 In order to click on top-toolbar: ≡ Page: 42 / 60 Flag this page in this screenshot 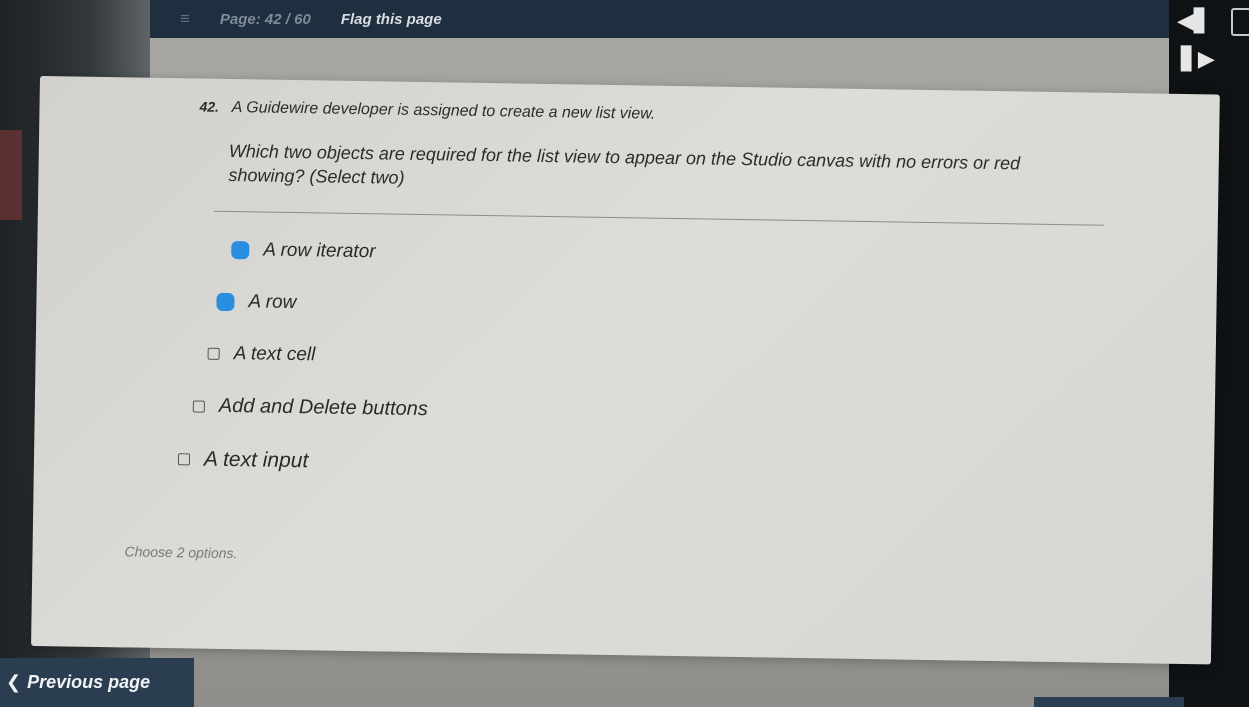, I will do `click(660, 19)`.